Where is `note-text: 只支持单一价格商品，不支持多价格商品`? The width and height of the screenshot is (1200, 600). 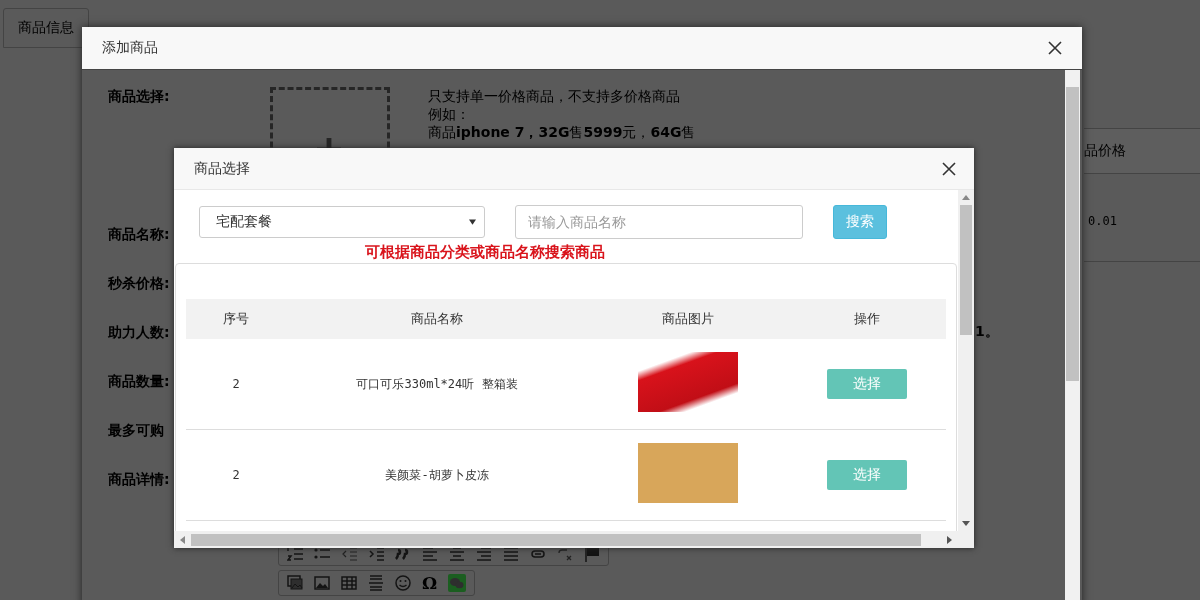
note-text: 只支持单一价格商品，不支持多价格商品 is located at coordinates (554, 96).